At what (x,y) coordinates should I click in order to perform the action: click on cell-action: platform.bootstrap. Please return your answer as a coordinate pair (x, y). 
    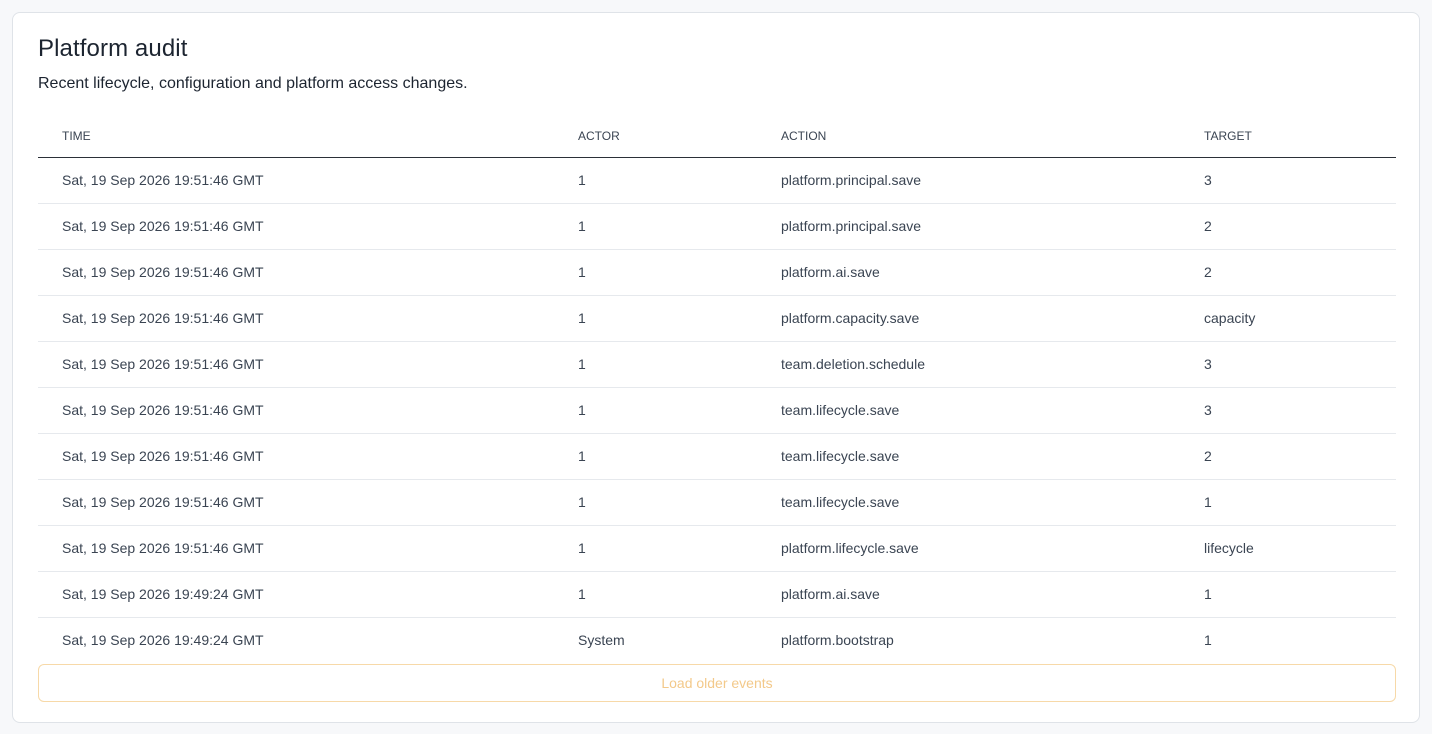
    Looking at the image, I should click on (837, 640).